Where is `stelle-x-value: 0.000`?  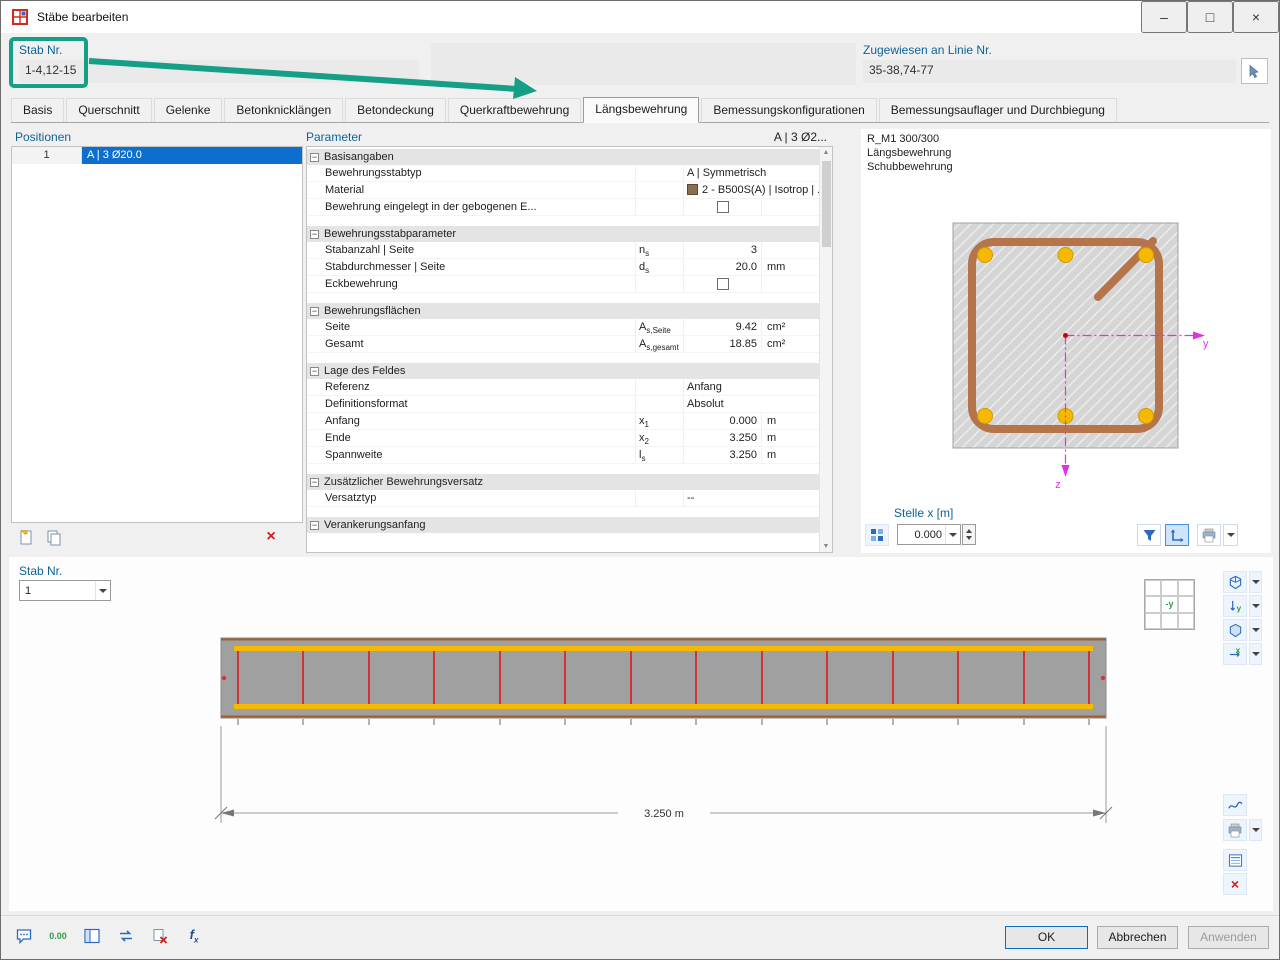 stelle-x-value: 0.000 is located at coordinates (921, 535).